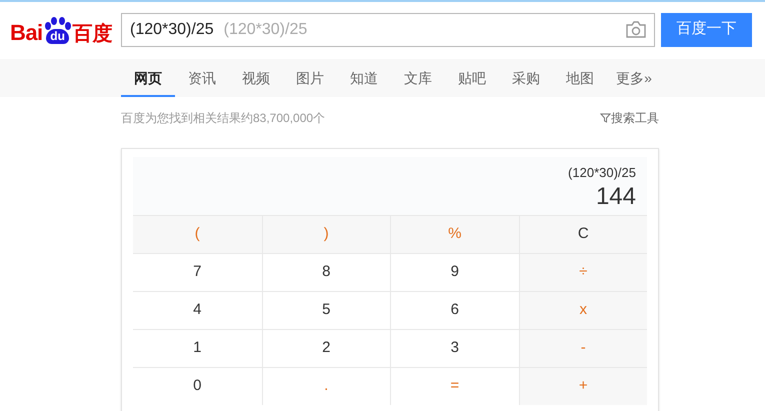 The height and width of the screenshot is (411, 765). Describe the element at coordinates (454, 310) in the screenshot. I see `calculator-key: 6` at that location.